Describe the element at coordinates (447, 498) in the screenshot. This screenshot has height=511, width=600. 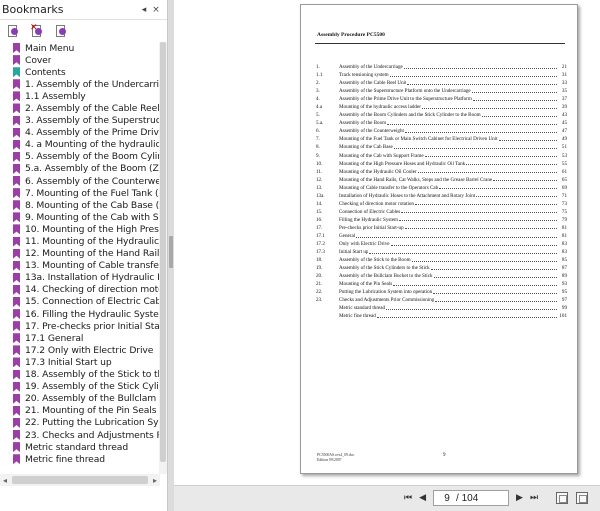
I see `current-page-input` at that location.